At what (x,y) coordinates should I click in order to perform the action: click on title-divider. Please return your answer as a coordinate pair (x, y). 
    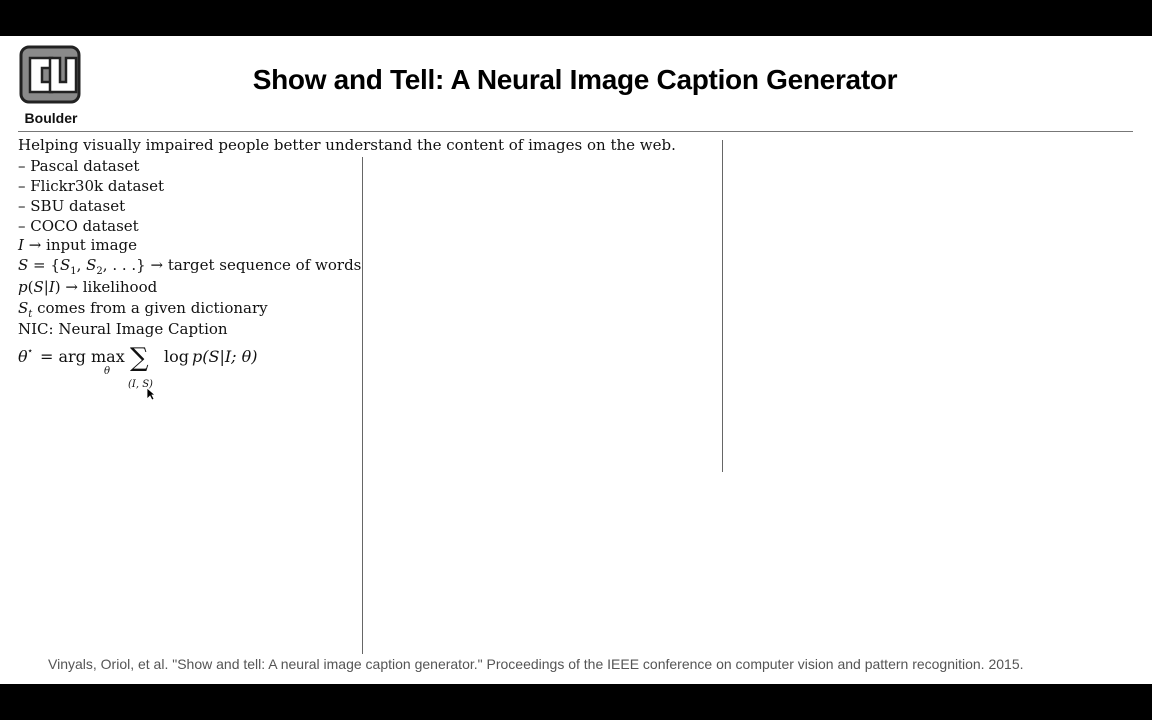
    Looking at the image, I should click on (575, 131).